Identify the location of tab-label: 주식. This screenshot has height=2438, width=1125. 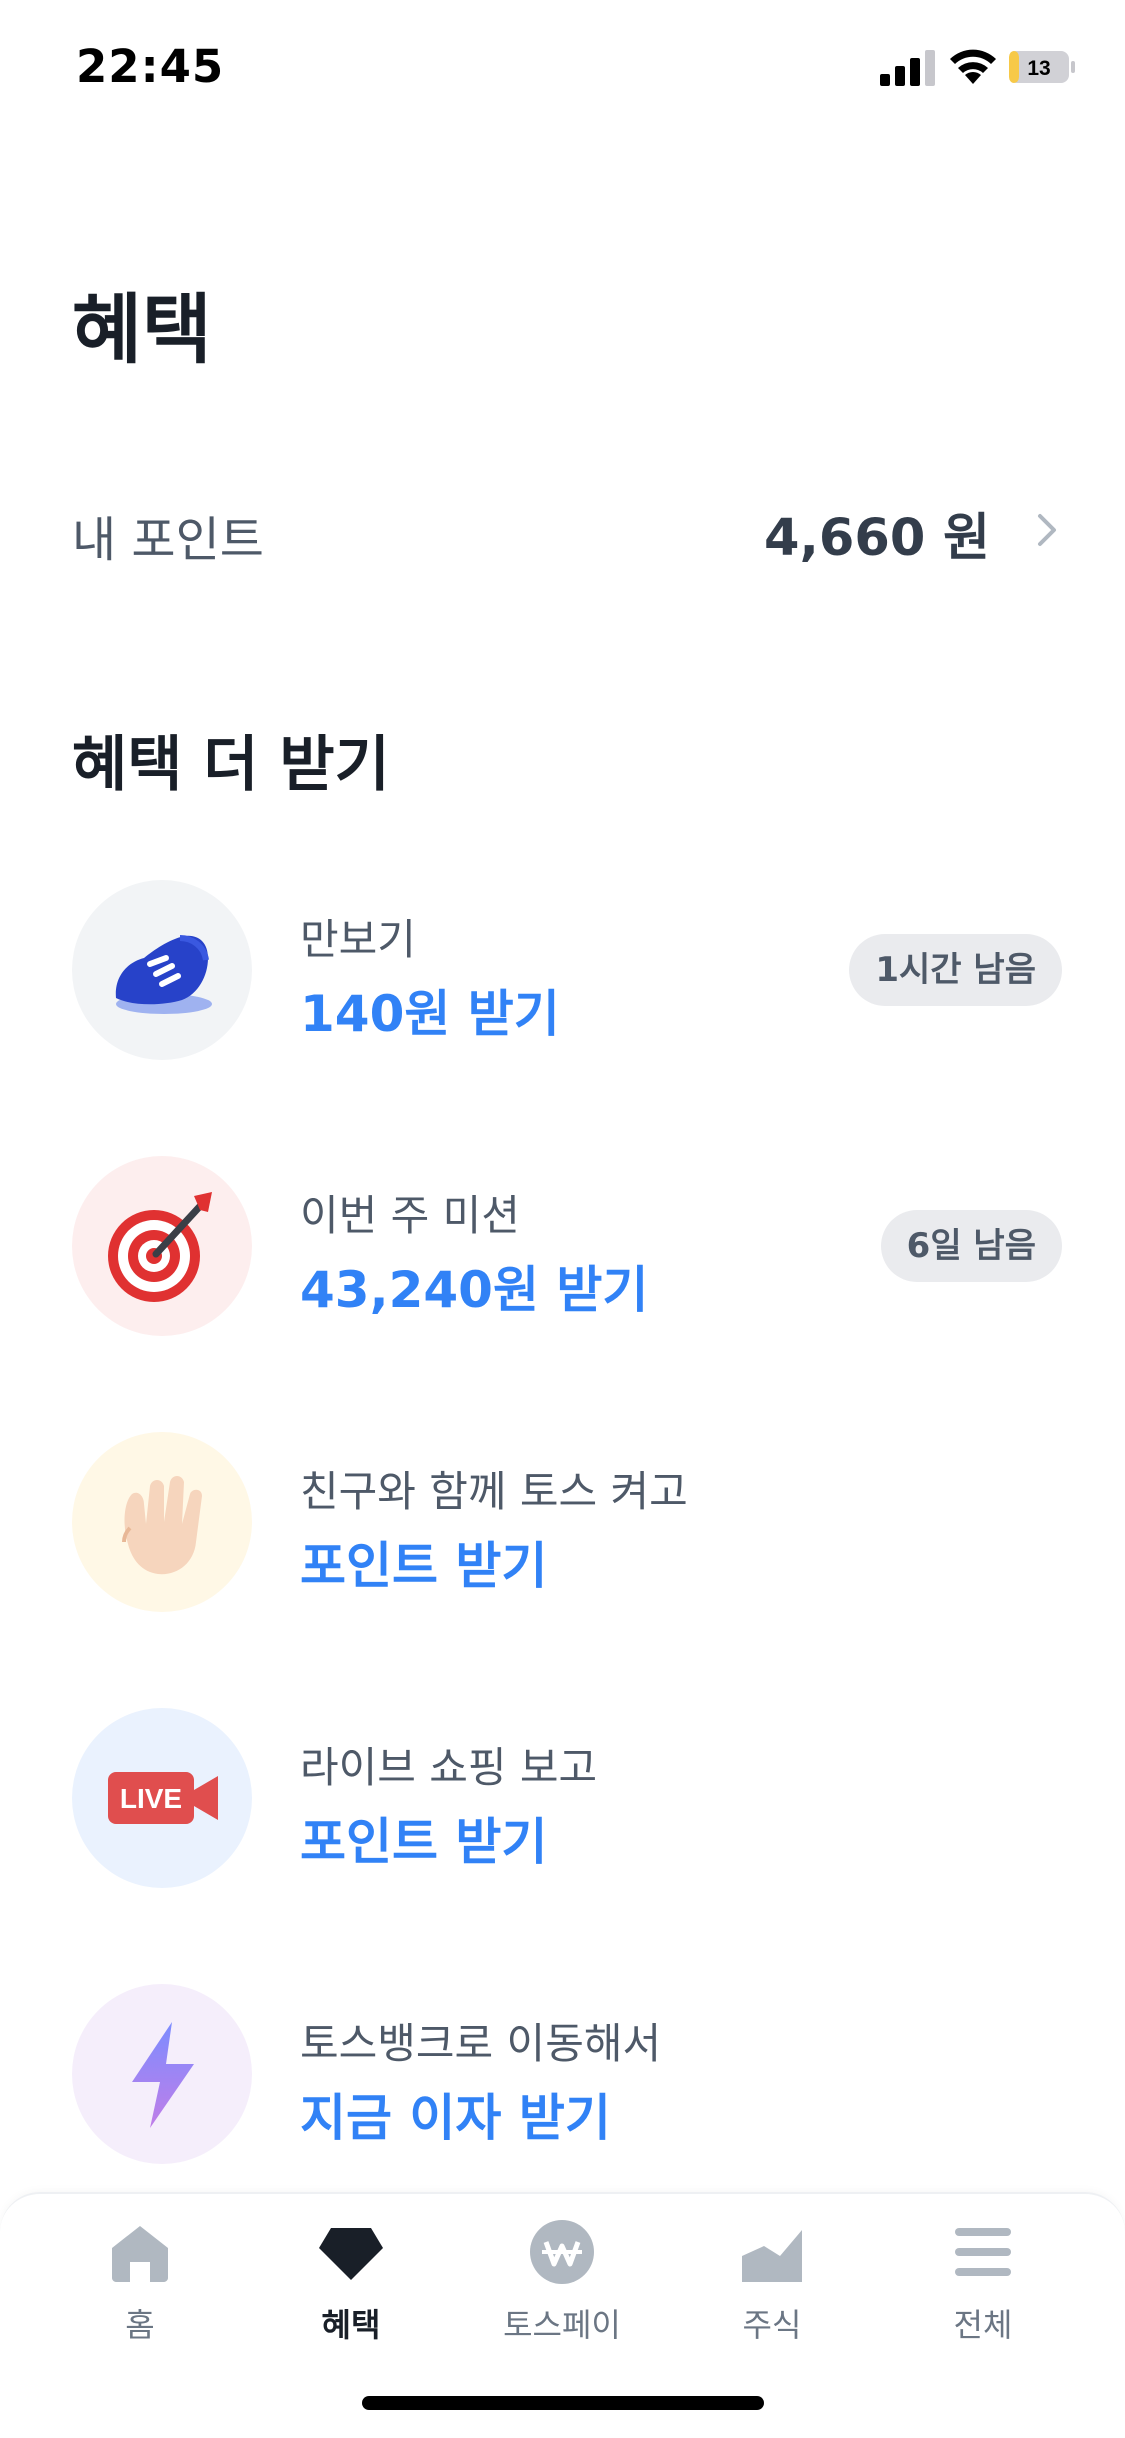
(772, 2325).